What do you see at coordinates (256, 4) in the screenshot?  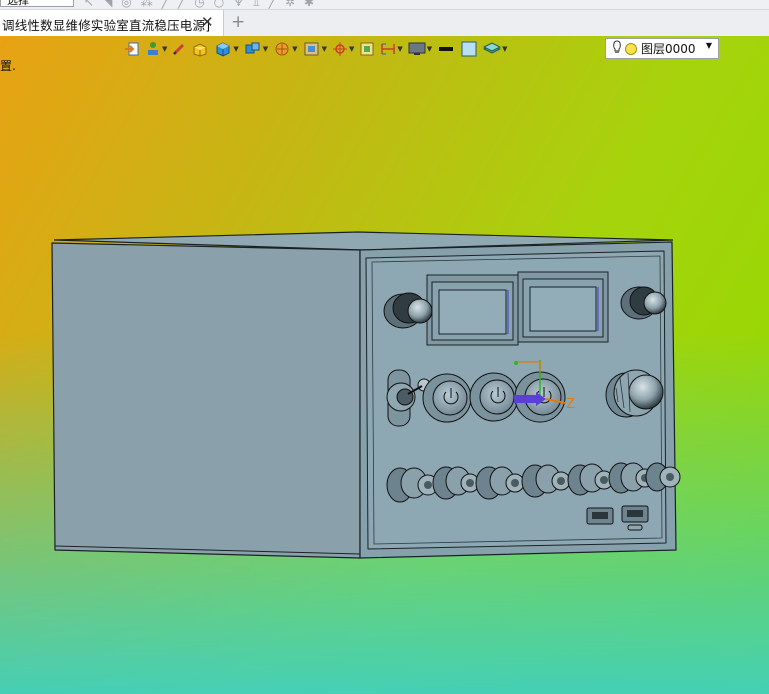 I see `split-icon: ⫫` at bounding box center [256, 4].